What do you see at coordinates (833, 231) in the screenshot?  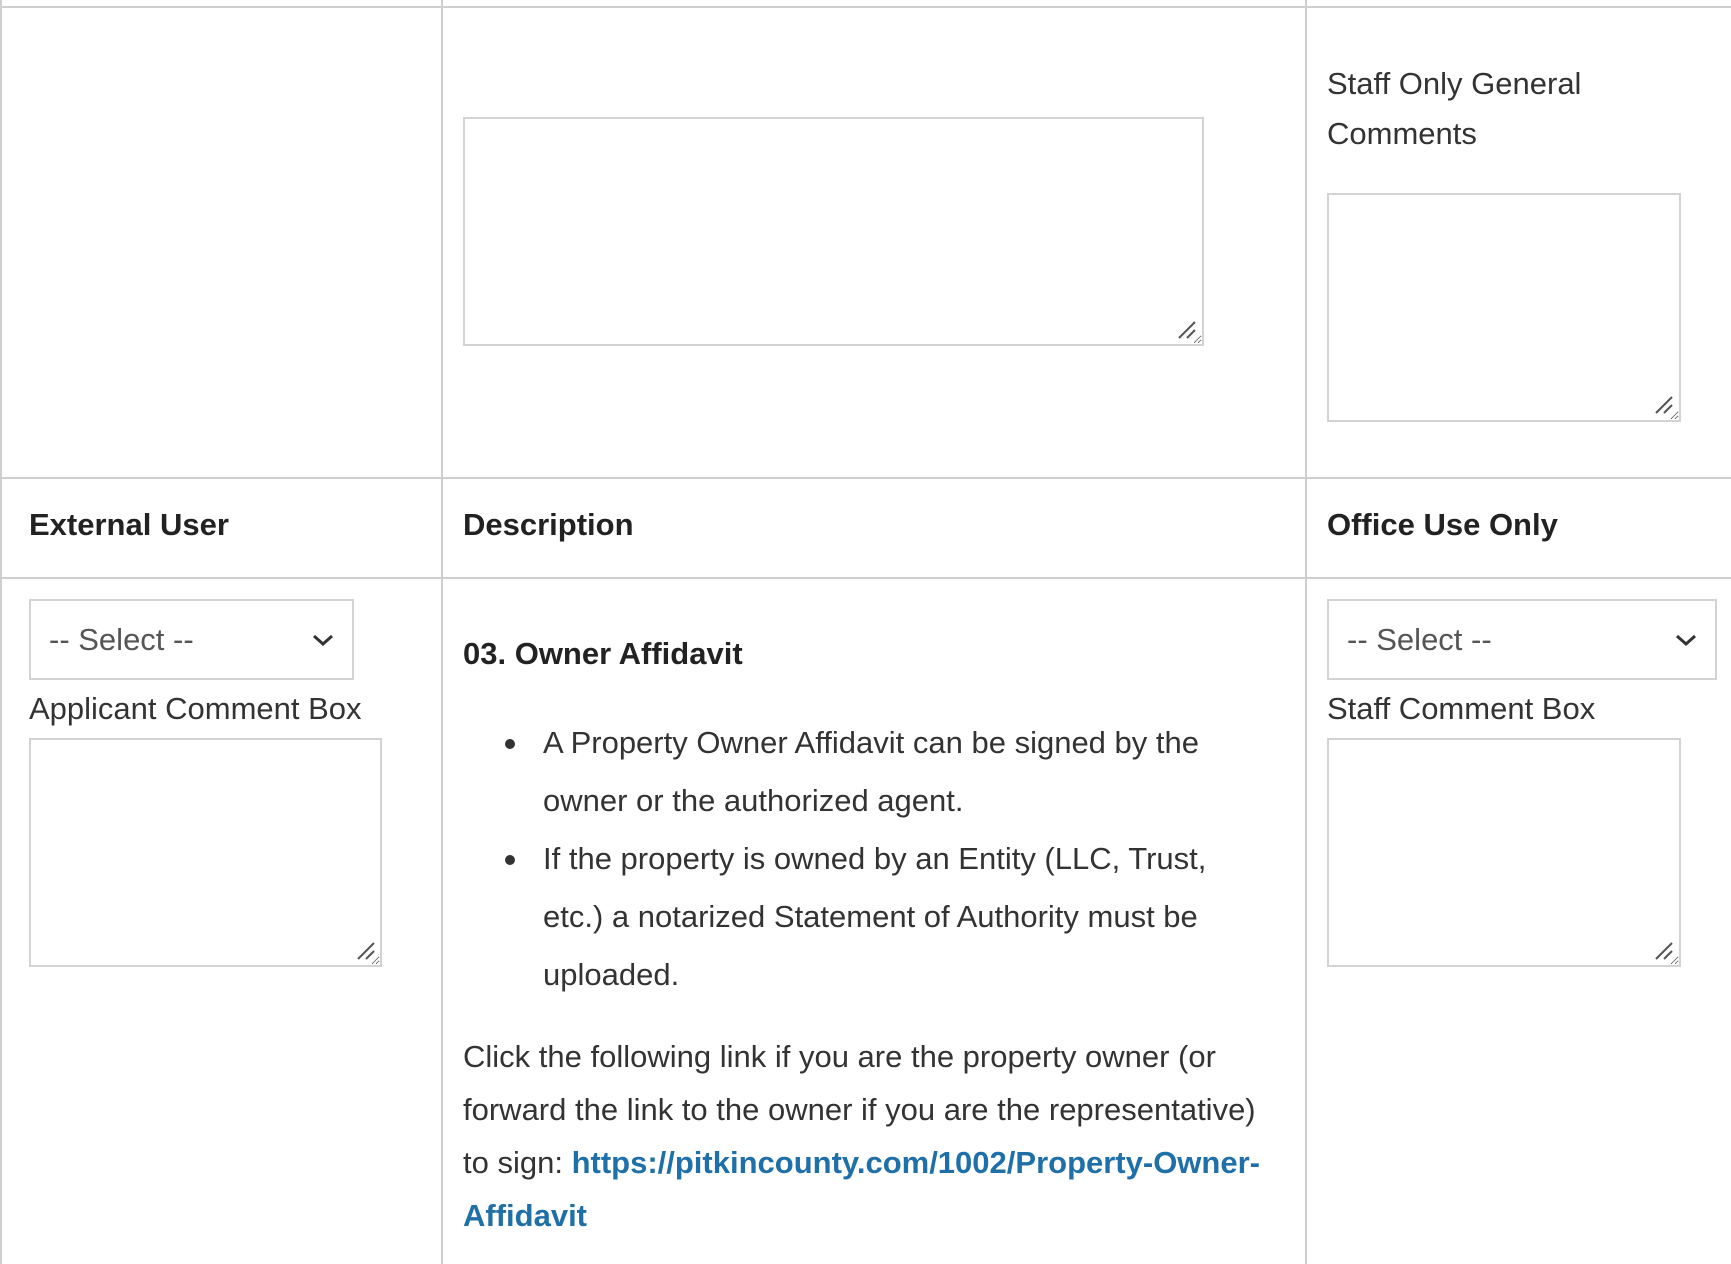 I see `description-comment-textarea` at bounding box center [833, 231].